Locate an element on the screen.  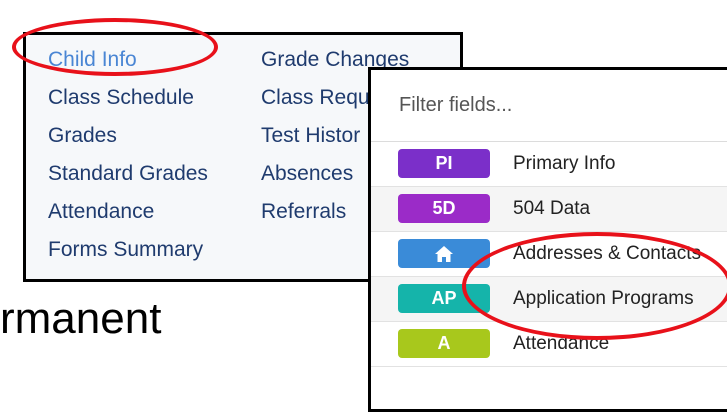
menu-item-class-schedule: Class Schedule is located at coordinates (128, 98).